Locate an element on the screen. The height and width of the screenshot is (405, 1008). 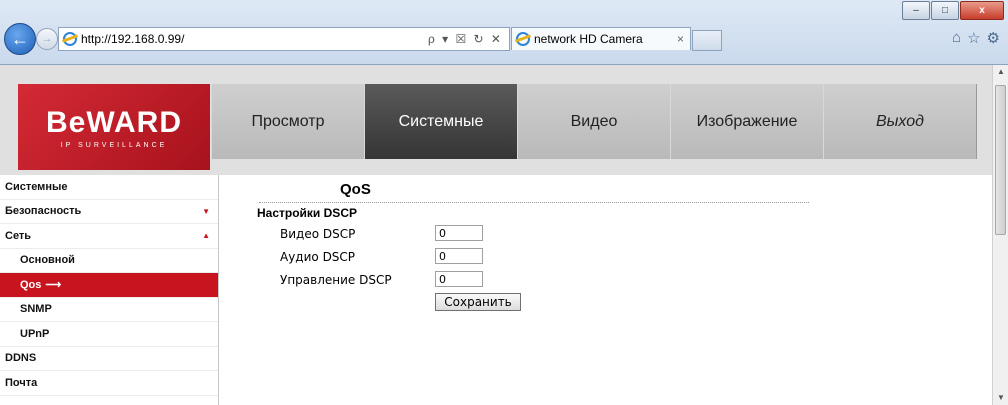
scroll-down-icon: ▼ is located at coordinates (1000, 398).